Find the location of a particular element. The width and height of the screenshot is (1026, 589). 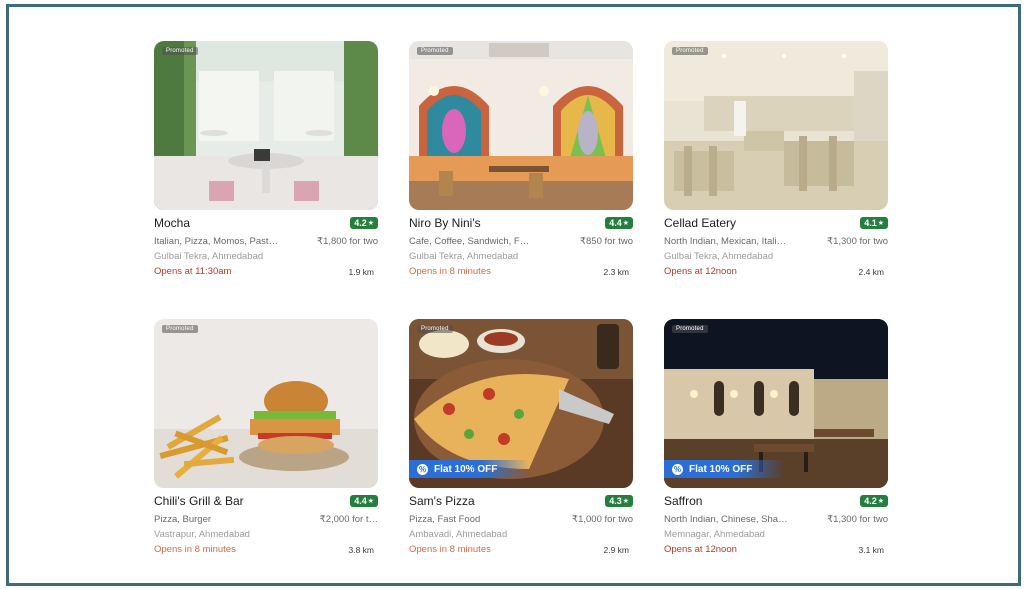

price-for-two: ₹1,000 for two is located at coordinates (602, 519).